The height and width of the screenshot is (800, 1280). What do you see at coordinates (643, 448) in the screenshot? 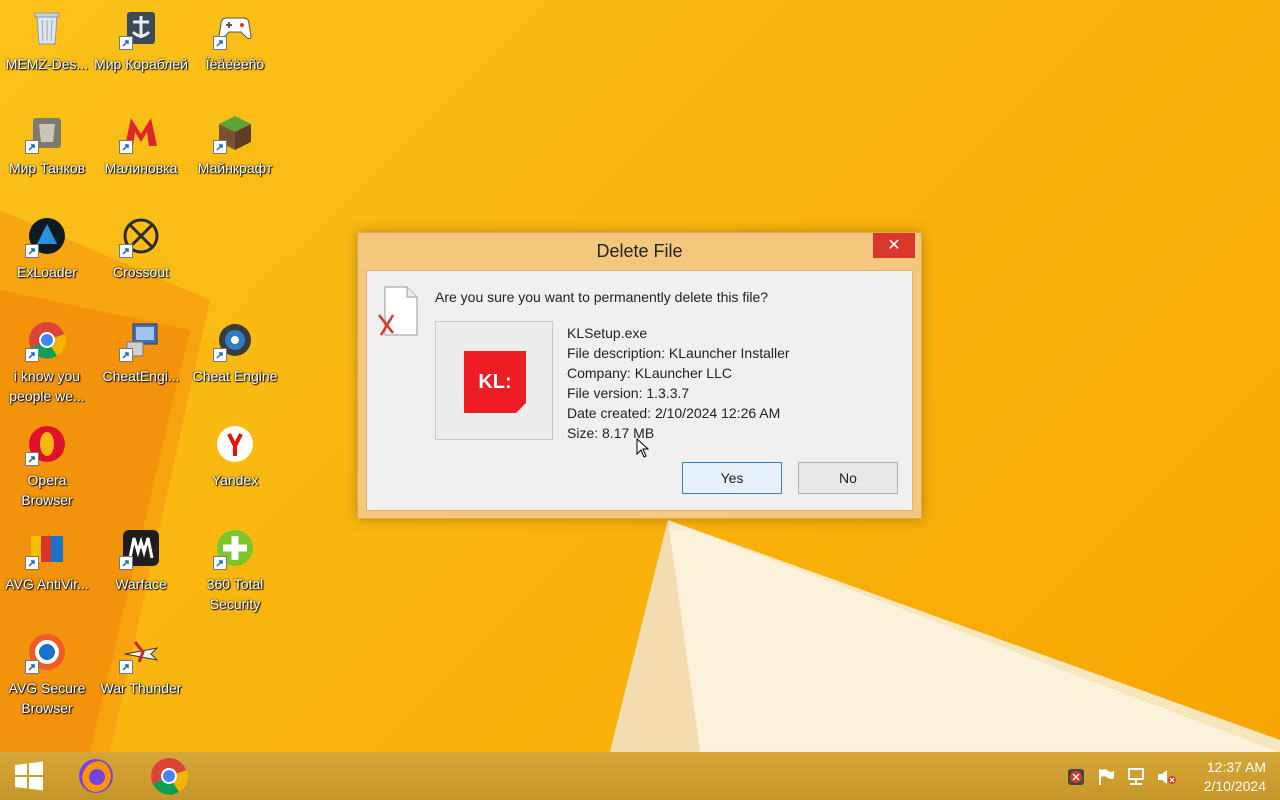
I see `mouse-cursor-icon` at bounding box center [643, 448].